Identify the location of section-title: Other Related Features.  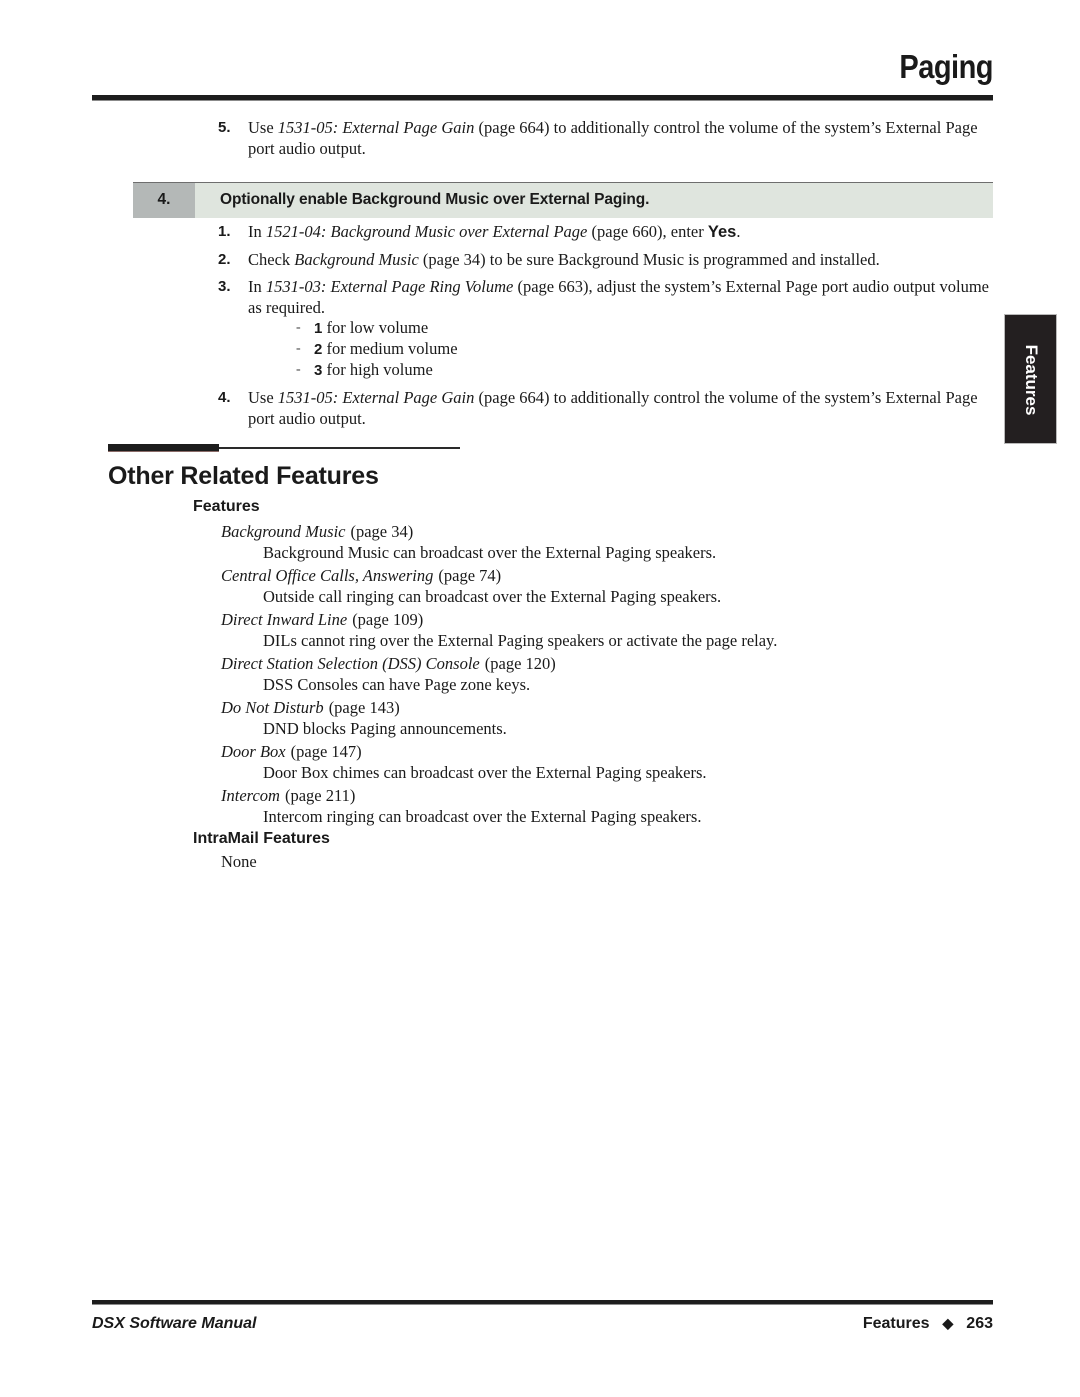
(243, 476).